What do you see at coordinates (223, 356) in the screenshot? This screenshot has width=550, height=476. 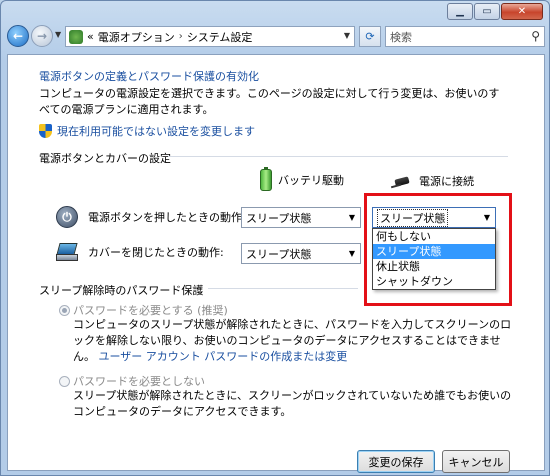 I see `user-account-password-link: ユーザー アカウント パスワードの作成または変更` at bounding box center [223, 356].